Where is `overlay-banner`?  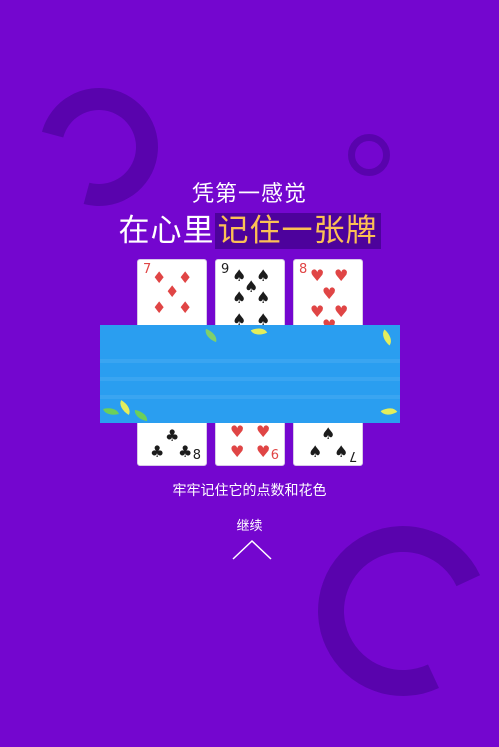
overlay-banner is located at coordinates (250, 374).